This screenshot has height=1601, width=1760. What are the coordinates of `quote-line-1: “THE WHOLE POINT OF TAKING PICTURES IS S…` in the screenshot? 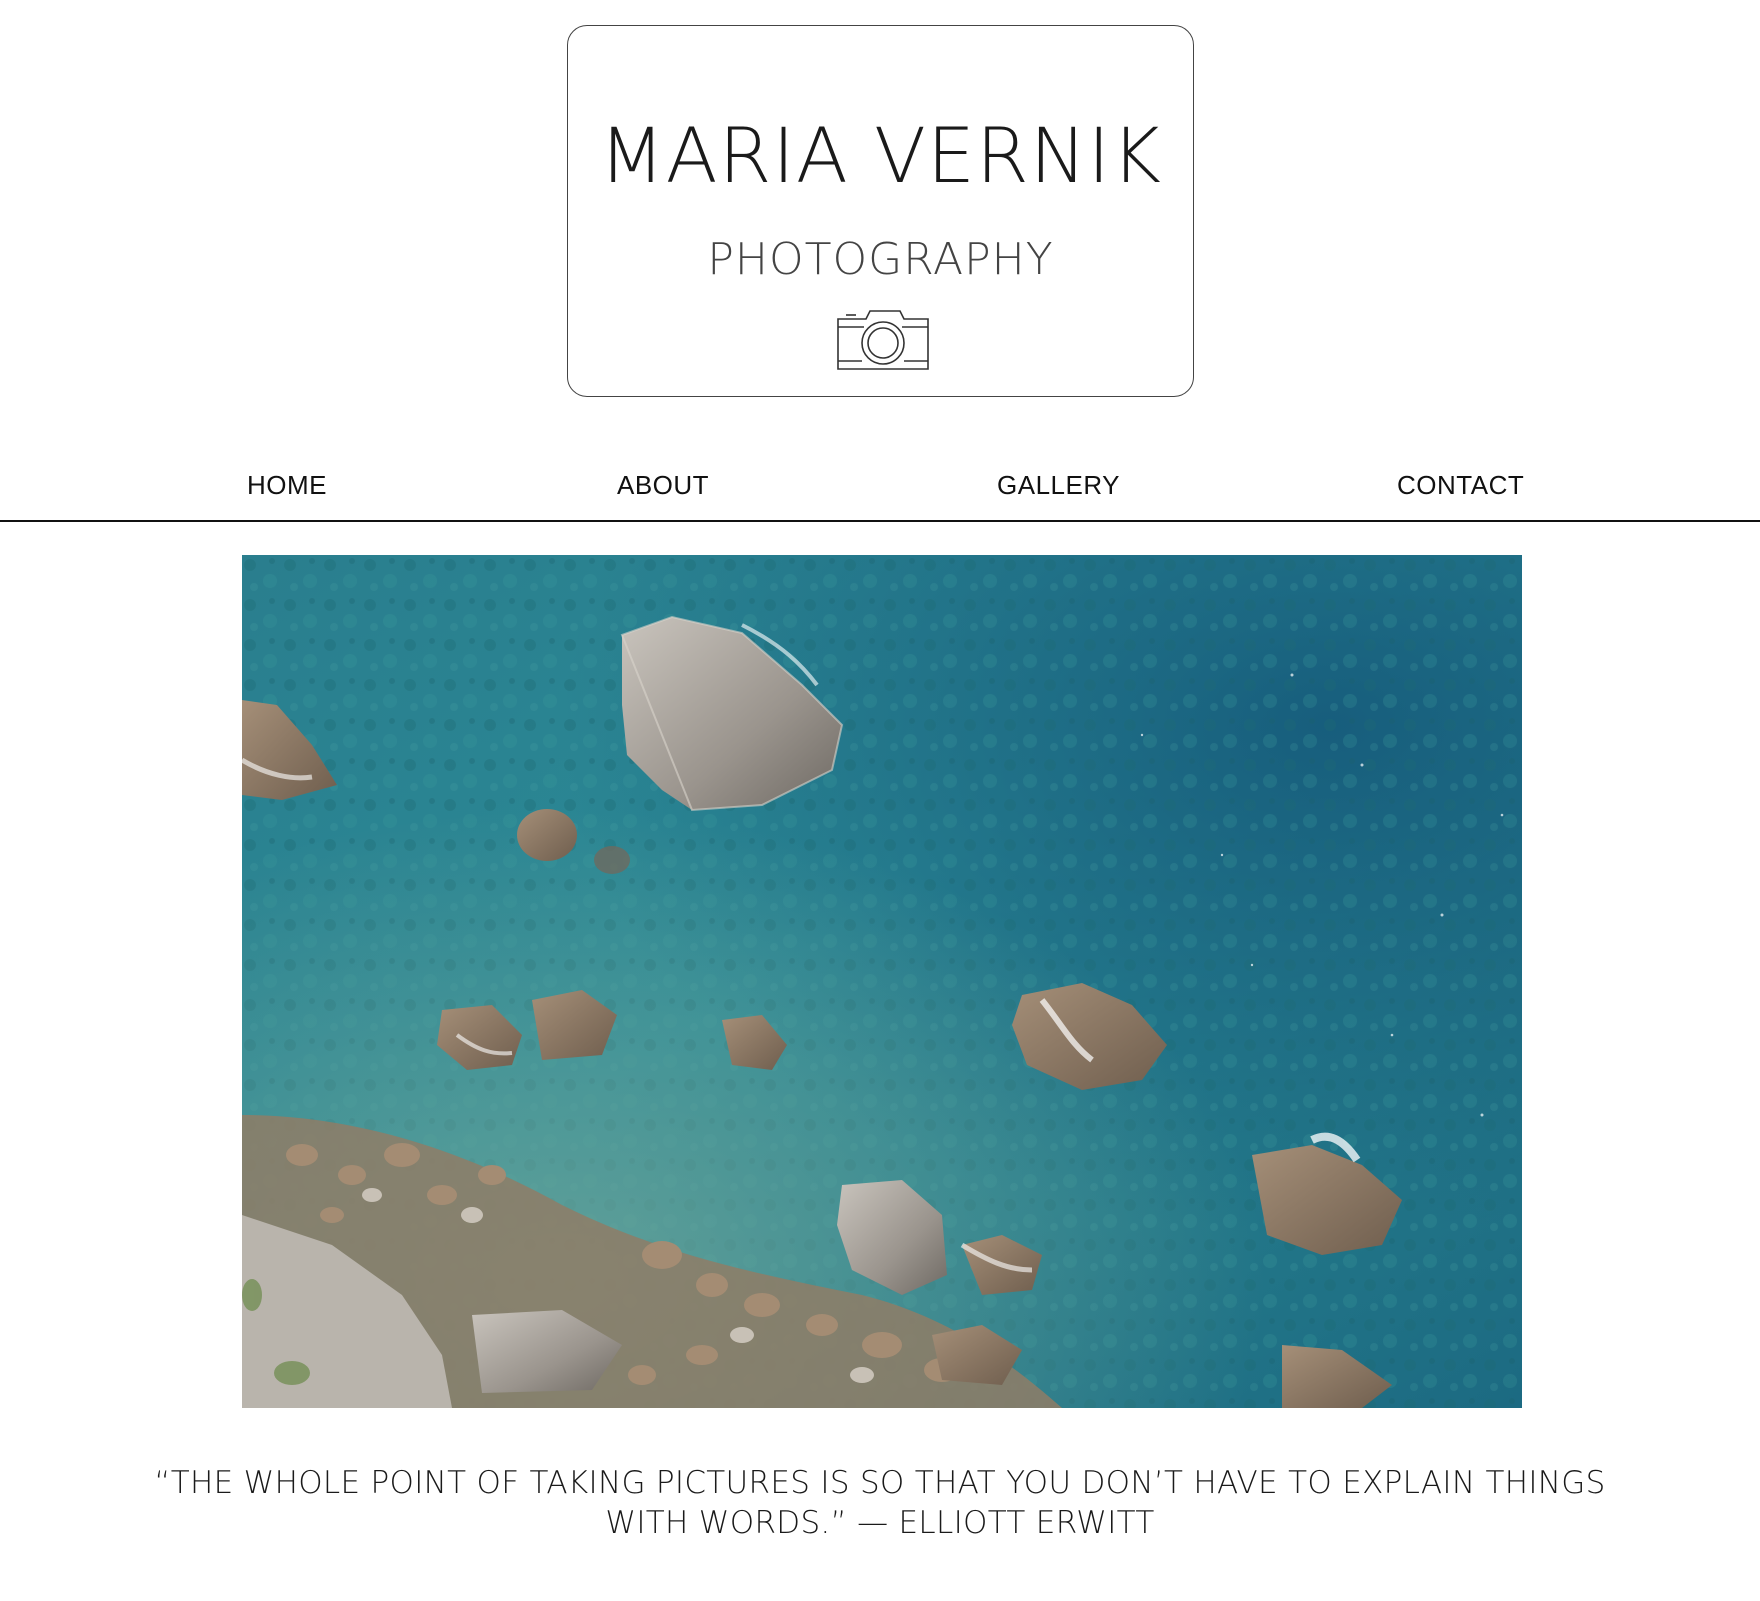 It's located at (880, 1483).